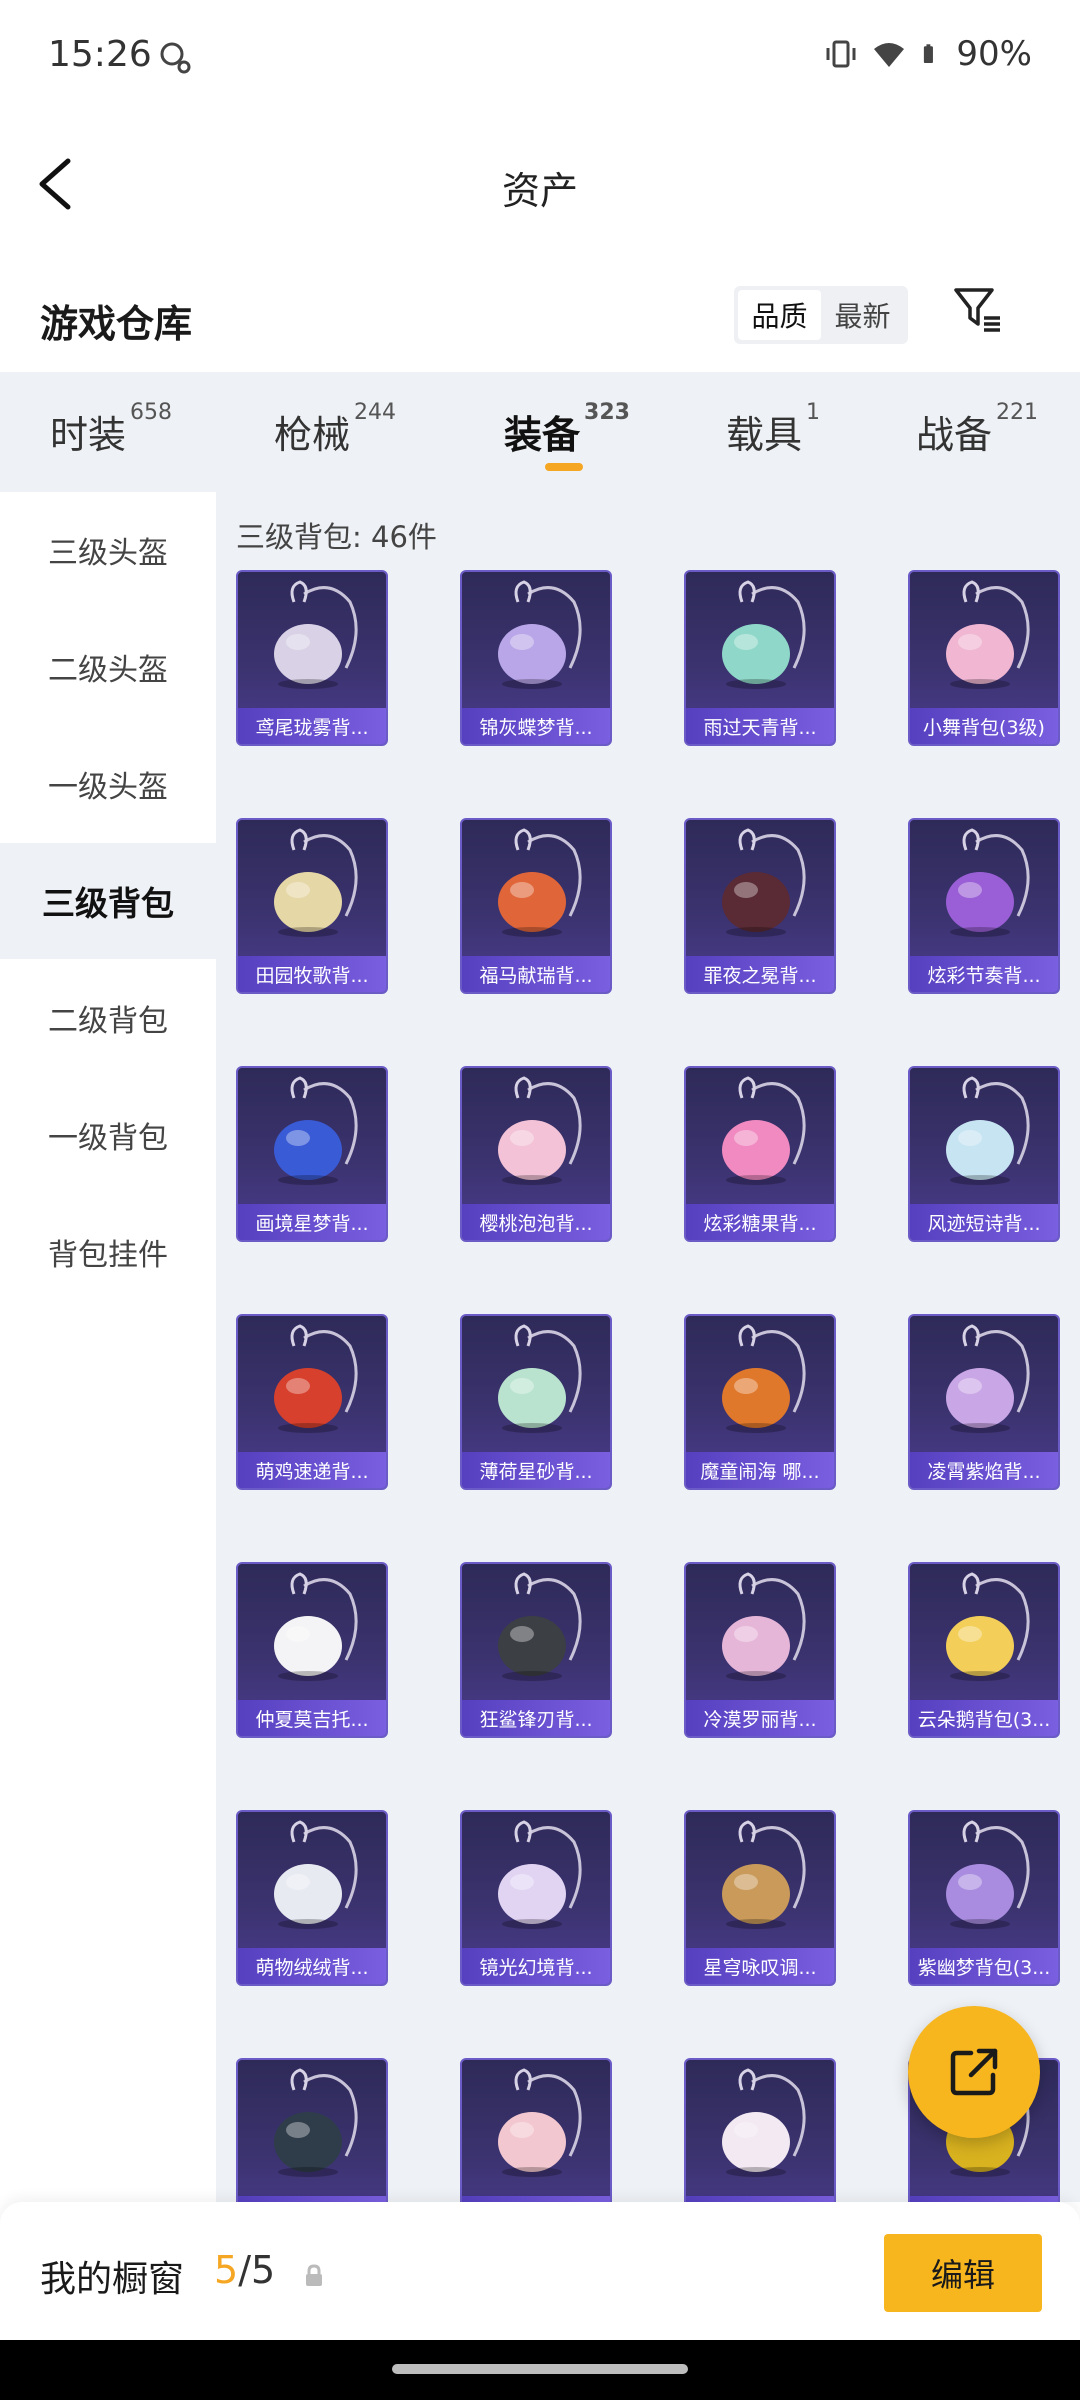 The image size is (1080, 2400). What do you see at coordinates (813, 412) in the screenshot?
I see `tab-count: 1` at bounding box center [813, 412].